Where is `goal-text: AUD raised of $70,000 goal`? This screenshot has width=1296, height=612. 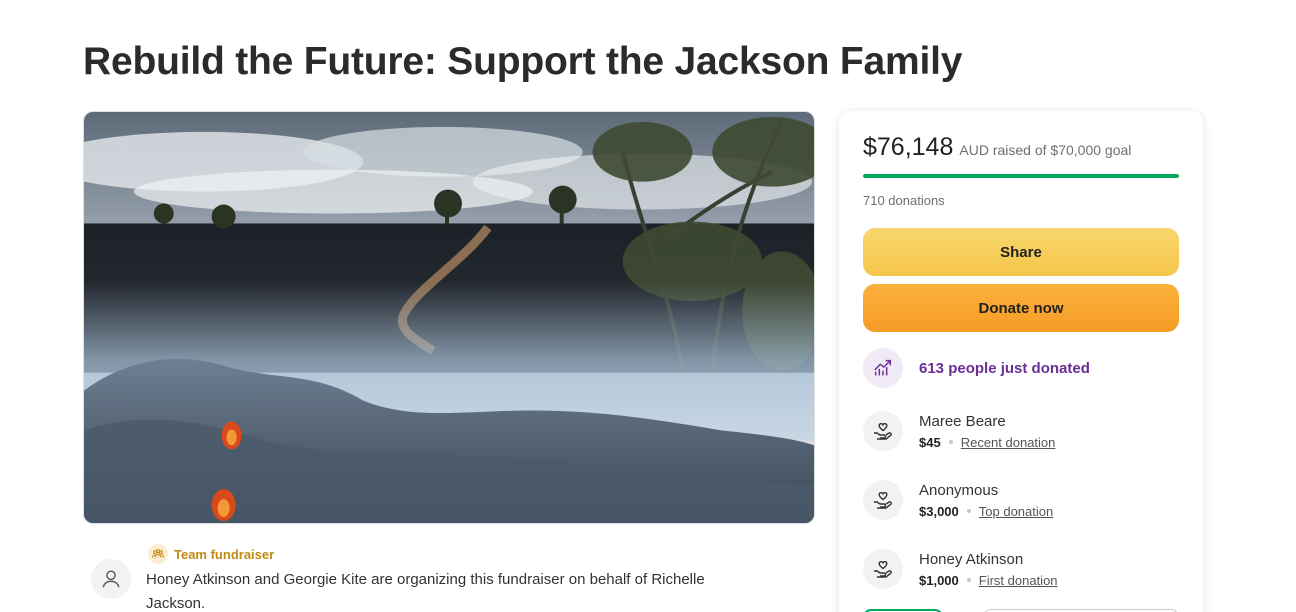
goal-text: AUD raised of $70,000 goal is located at coordinates (1045, 150).